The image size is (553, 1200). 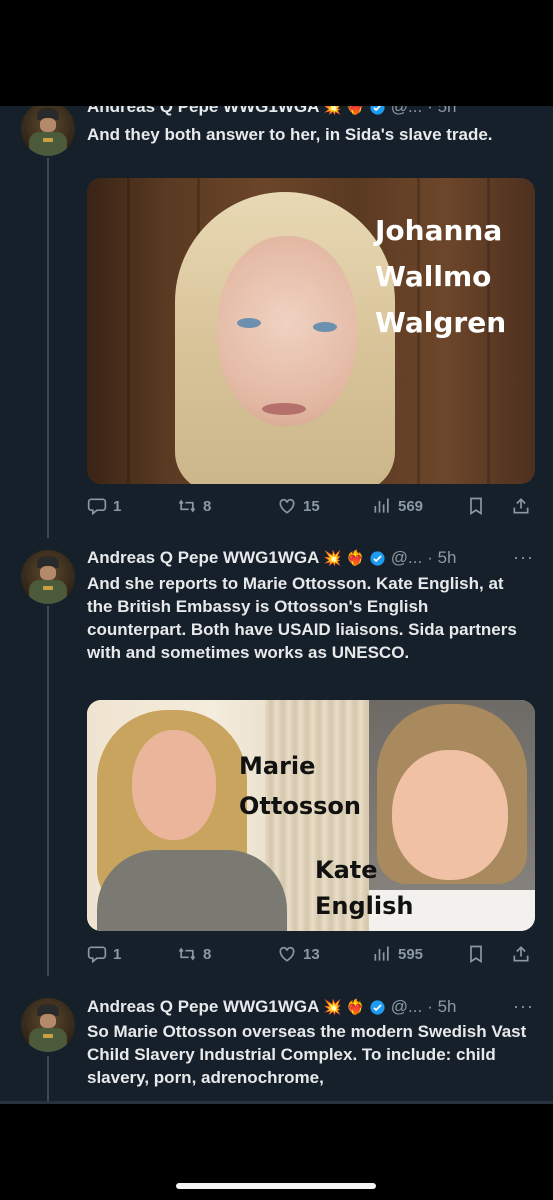 I want to click on like-button: 13, so click(x=298, y=954).